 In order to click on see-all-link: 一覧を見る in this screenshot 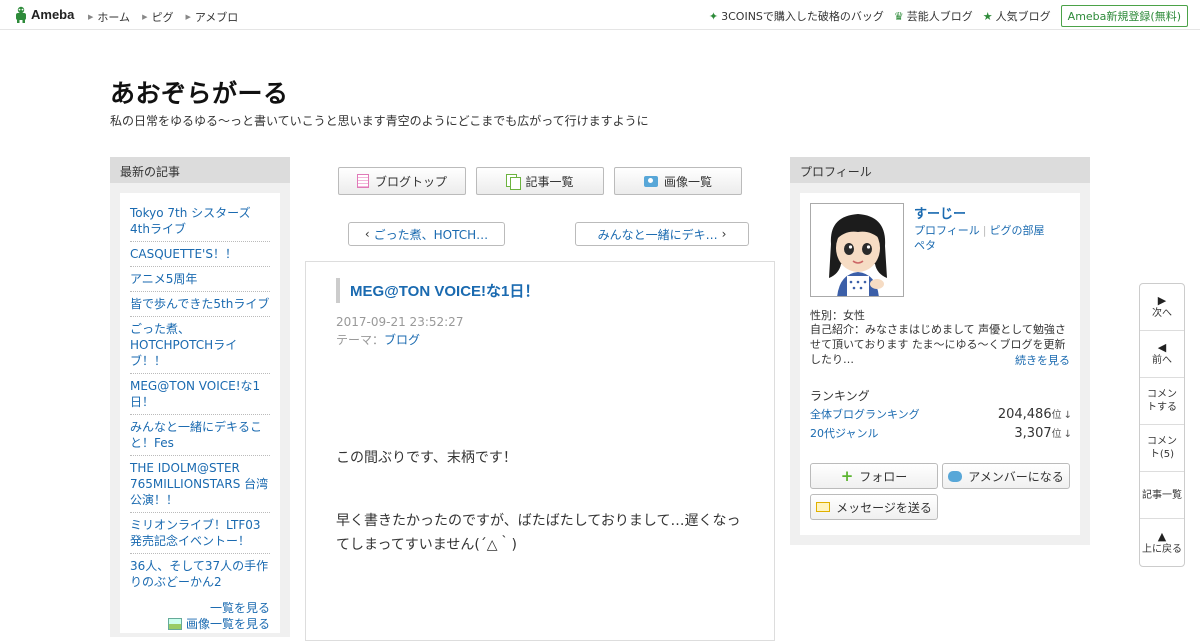, I will do `click(200, 608)`.